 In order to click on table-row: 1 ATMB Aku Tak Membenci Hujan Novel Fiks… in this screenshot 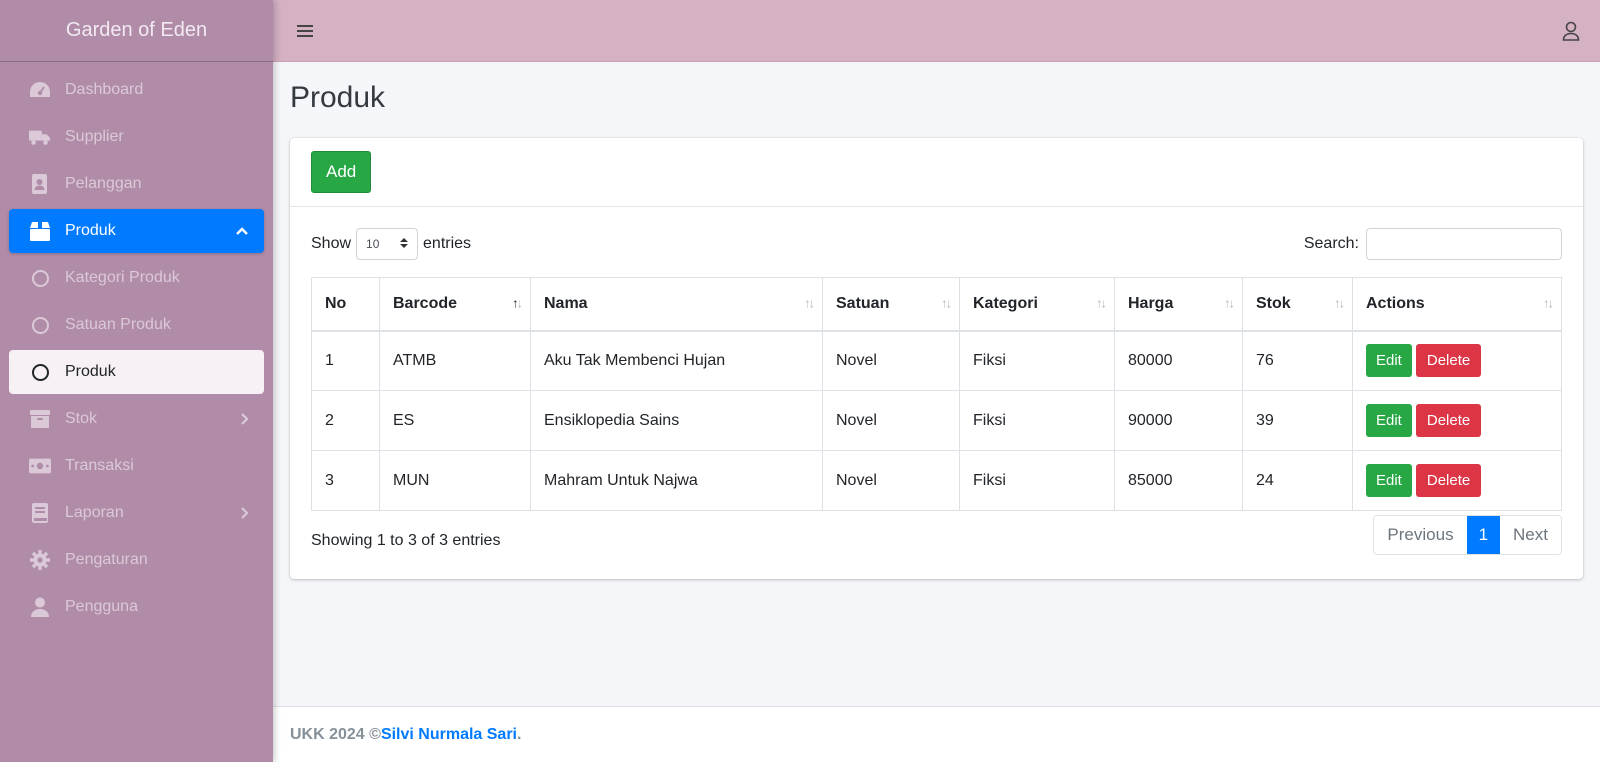, I will do `click(936, 360)`.